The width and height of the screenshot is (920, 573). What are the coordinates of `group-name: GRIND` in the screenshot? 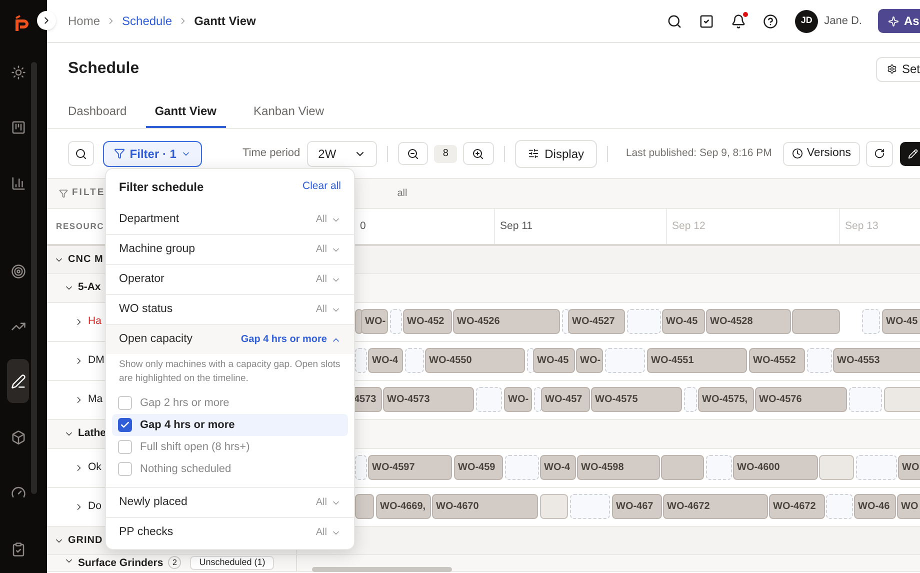 It's located at (85, 540).